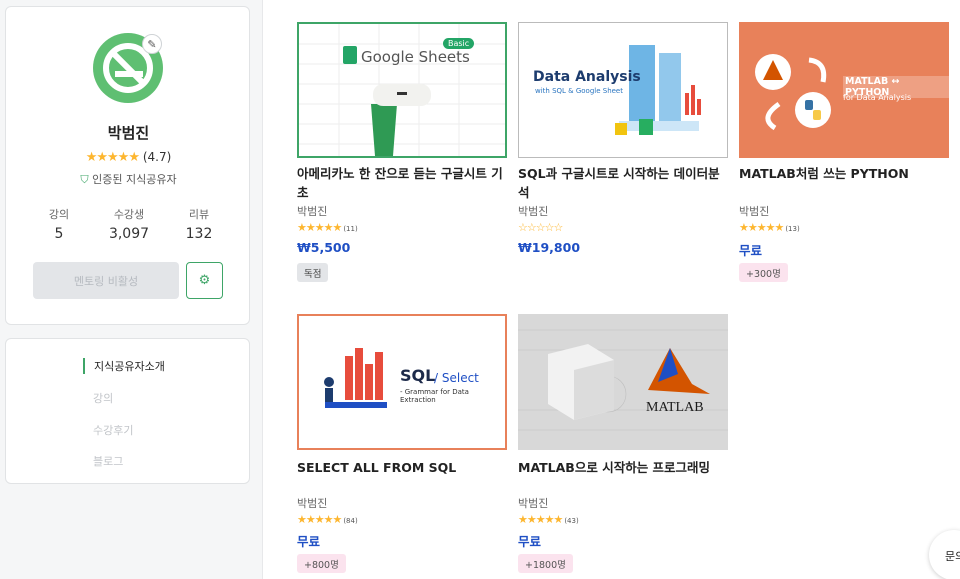 This screenshot has width=960, height=579. What do you see at coordinates (675, 407) in the screenshot?
I see `thumbnail-title: MATLAB` at bounding box center [675, 407].